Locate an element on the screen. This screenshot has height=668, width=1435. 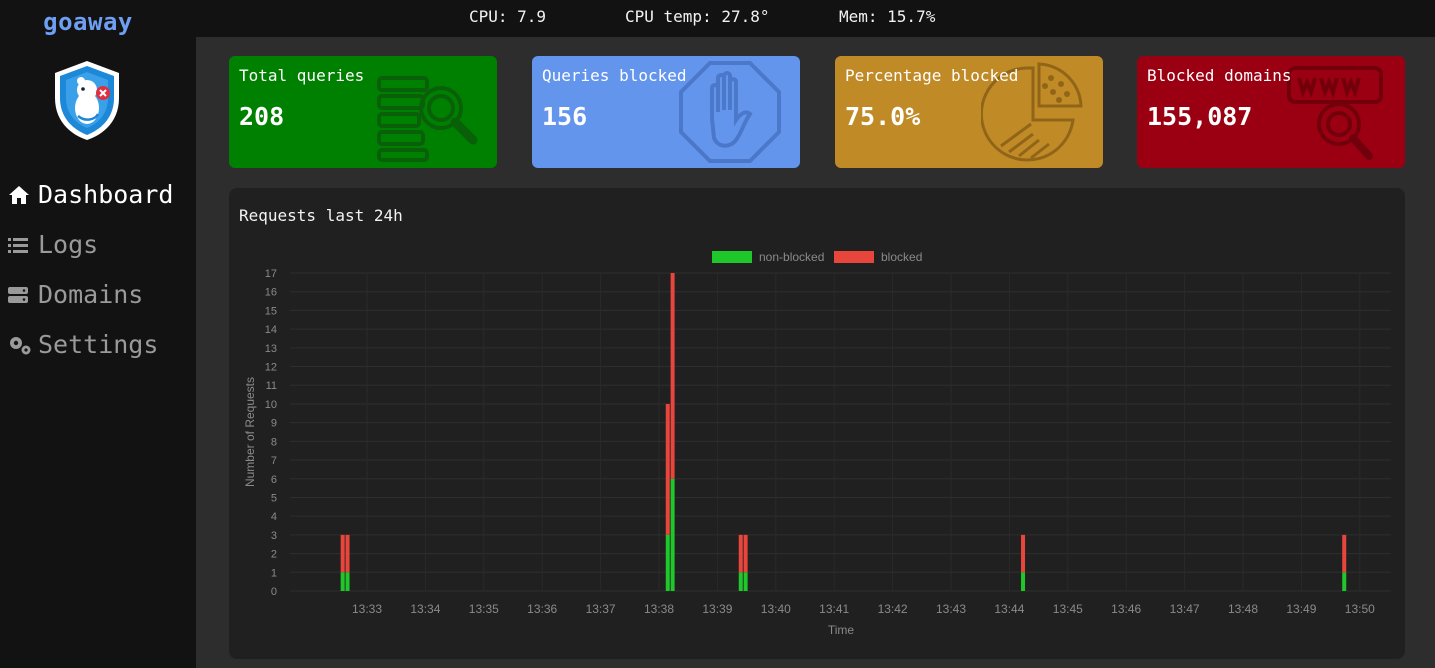
nav-logs: Logs is located at coordinates (53, 244).